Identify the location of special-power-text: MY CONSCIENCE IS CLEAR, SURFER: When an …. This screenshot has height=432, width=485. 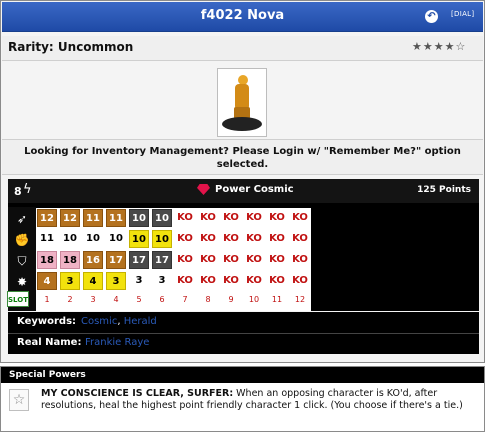
(258, 400).